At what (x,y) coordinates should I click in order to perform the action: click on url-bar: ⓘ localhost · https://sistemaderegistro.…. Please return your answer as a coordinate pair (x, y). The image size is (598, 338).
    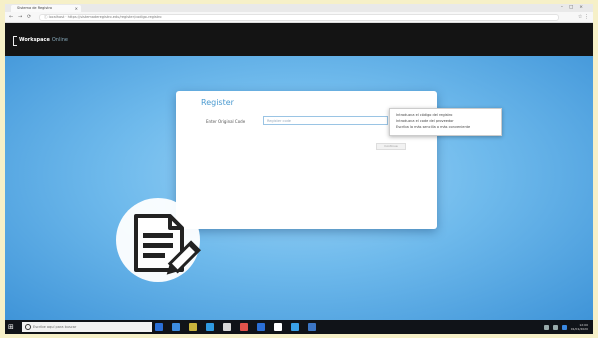
    Looking at the image, I should click on (299, 17).